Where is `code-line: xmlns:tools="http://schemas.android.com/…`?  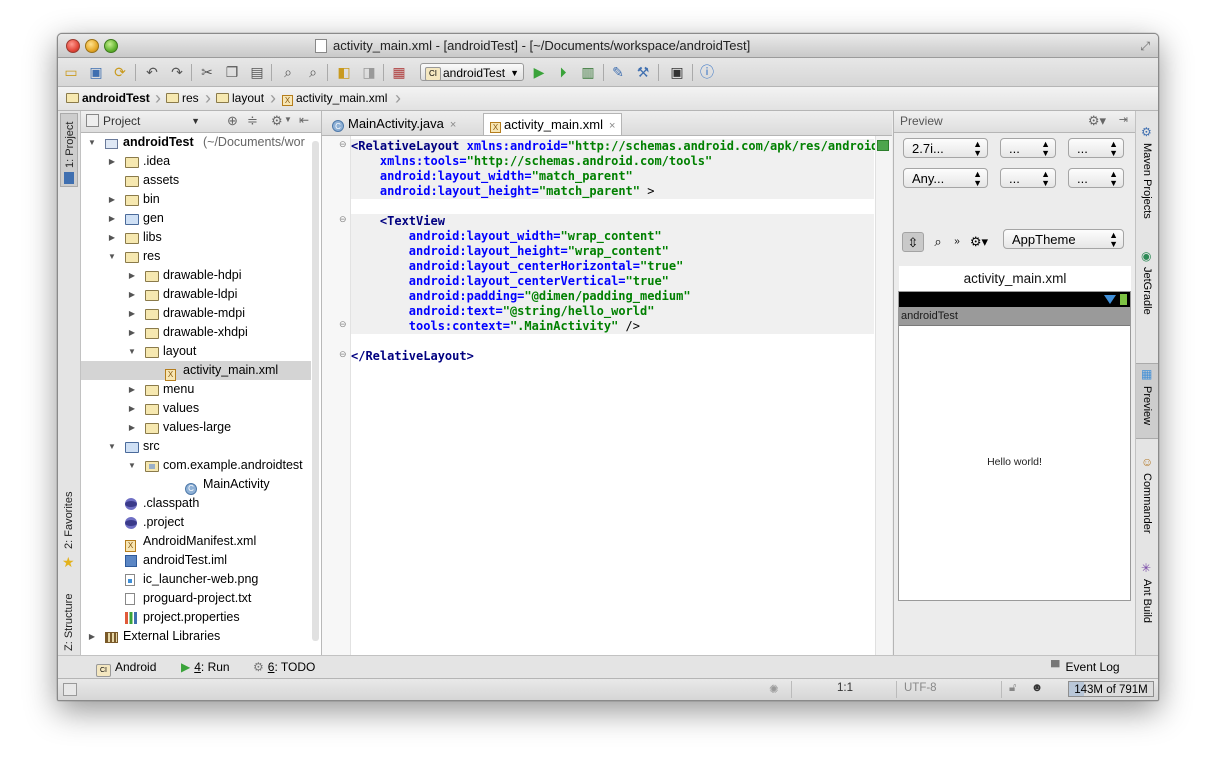 code-line: xmlns:tools="http://schemas.android.com/… is located at coordinates (612, 161).